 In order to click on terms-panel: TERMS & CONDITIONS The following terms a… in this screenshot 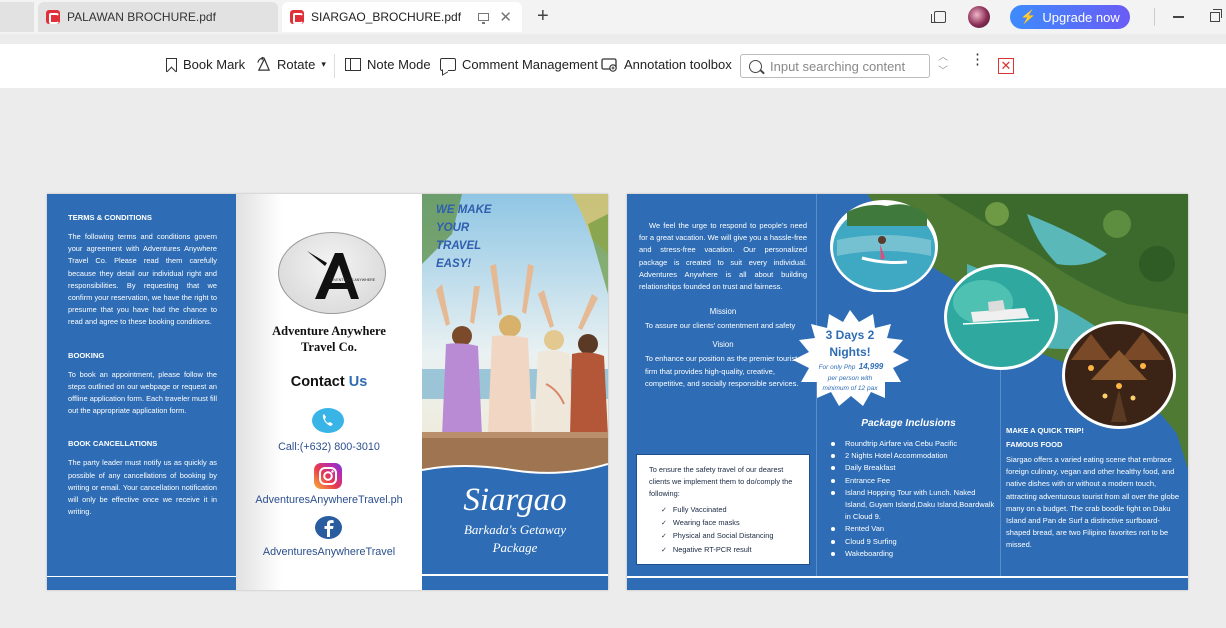, I will do `click(141, 392)`.